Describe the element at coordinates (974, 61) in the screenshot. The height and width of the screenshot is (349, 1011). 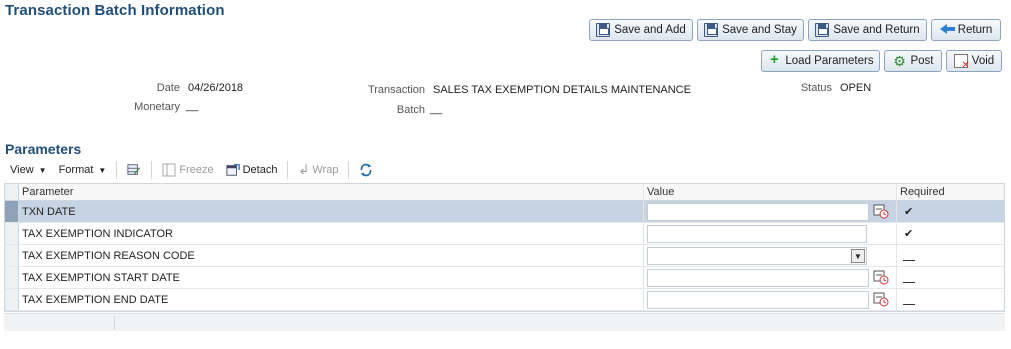
I see `void-button: Void` at that location.